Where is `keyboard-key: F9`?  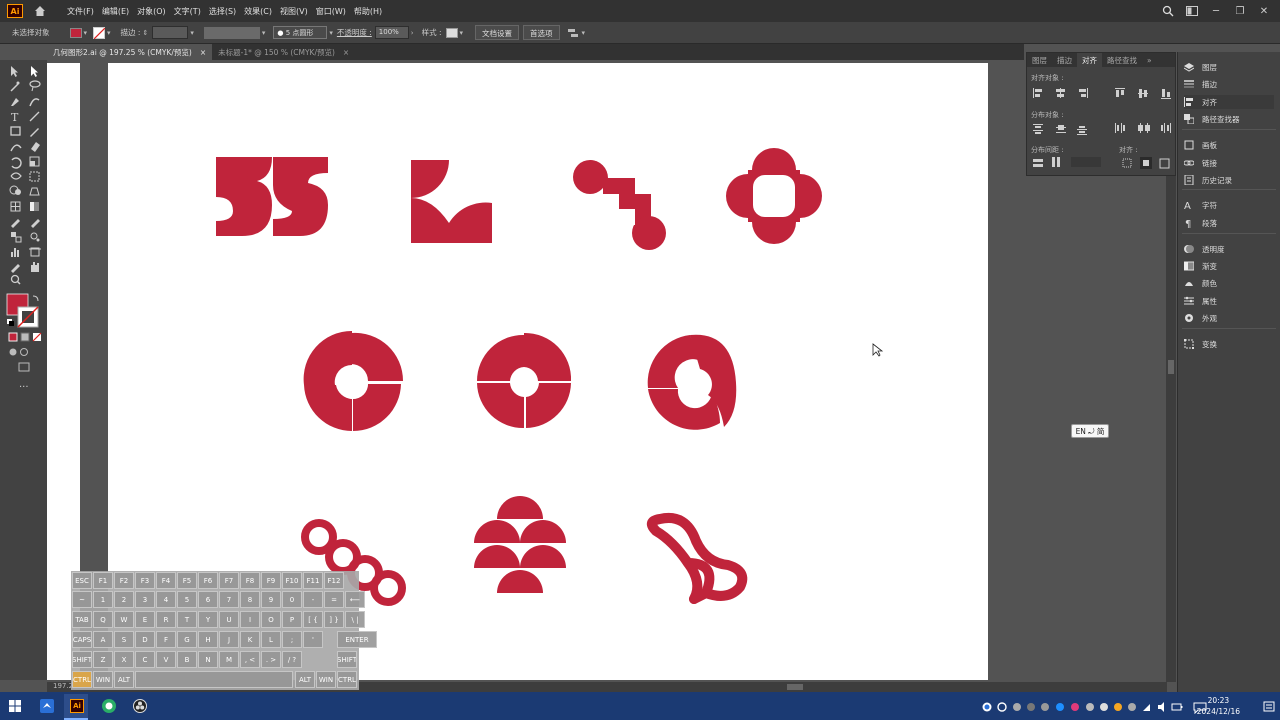
keyboard-key: F9 is located at coordinates (271, 580).